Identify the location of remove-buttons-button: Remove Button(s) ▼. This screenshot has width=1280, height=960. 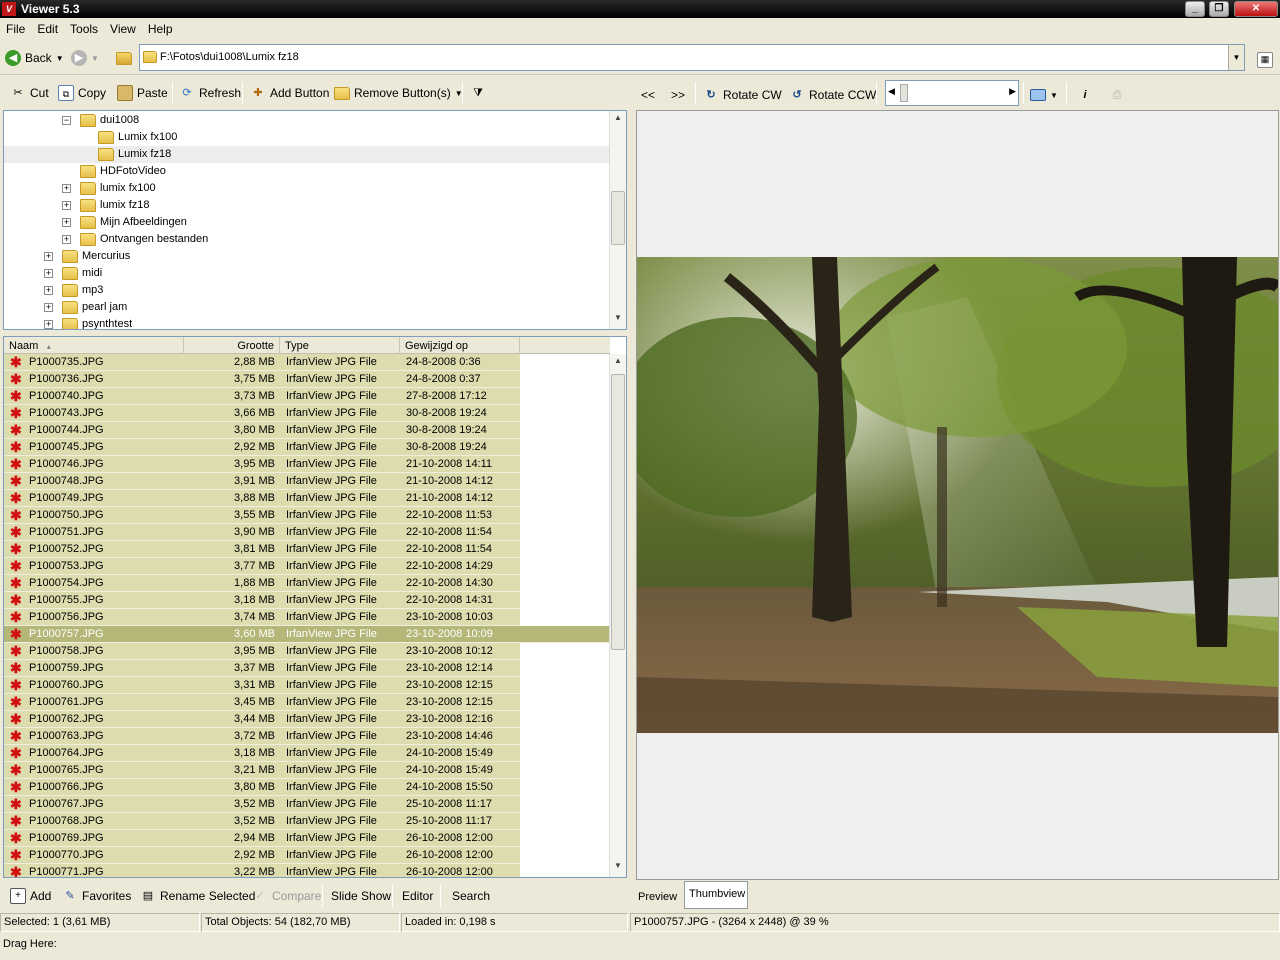
(398, 93).